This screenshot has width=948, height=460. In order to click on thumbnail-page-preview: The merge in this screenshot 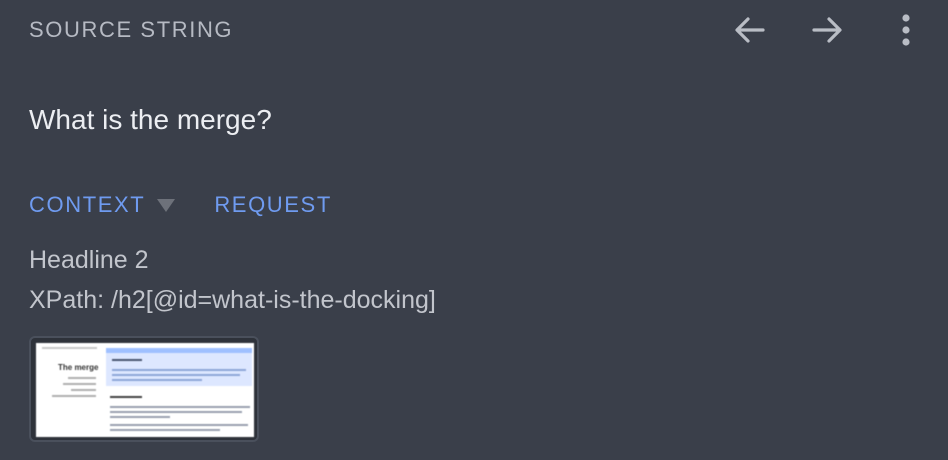, I will do `click(145, 390)`.